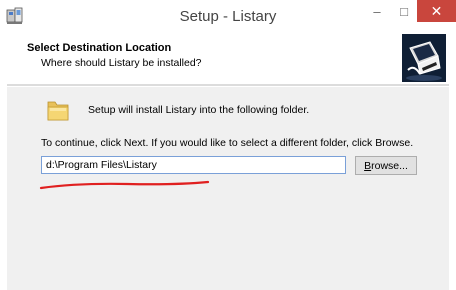 Image resolution: width=456 pixels, height=290 pixels. Describe the element at coordinates (404, 11) in the screenshot. I see `maximize-button: □` at that location.